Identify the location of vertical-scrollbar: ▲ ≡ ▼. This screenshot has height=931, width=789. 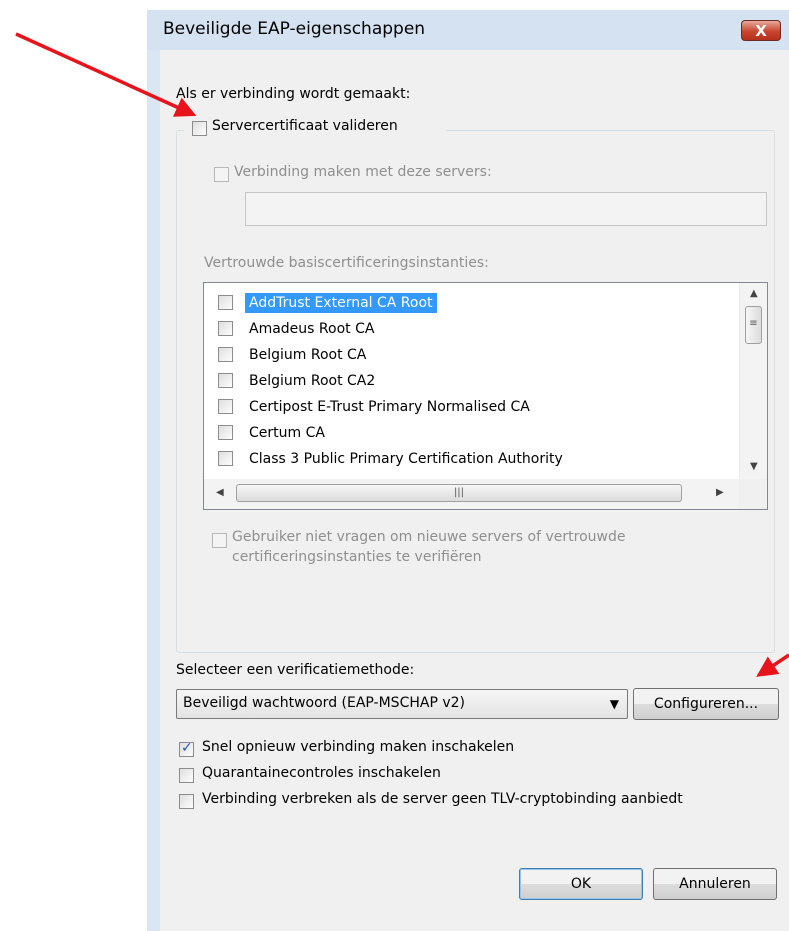
(753, 381).